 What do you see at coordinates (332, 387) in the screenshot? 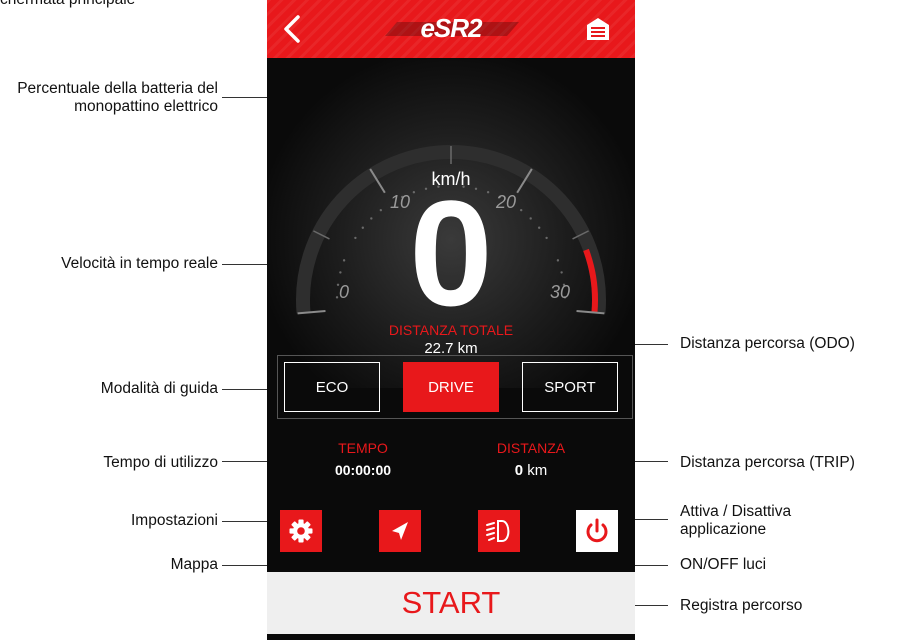
I see `mode-eco-button: ECO` at bounding box center [332, 387].